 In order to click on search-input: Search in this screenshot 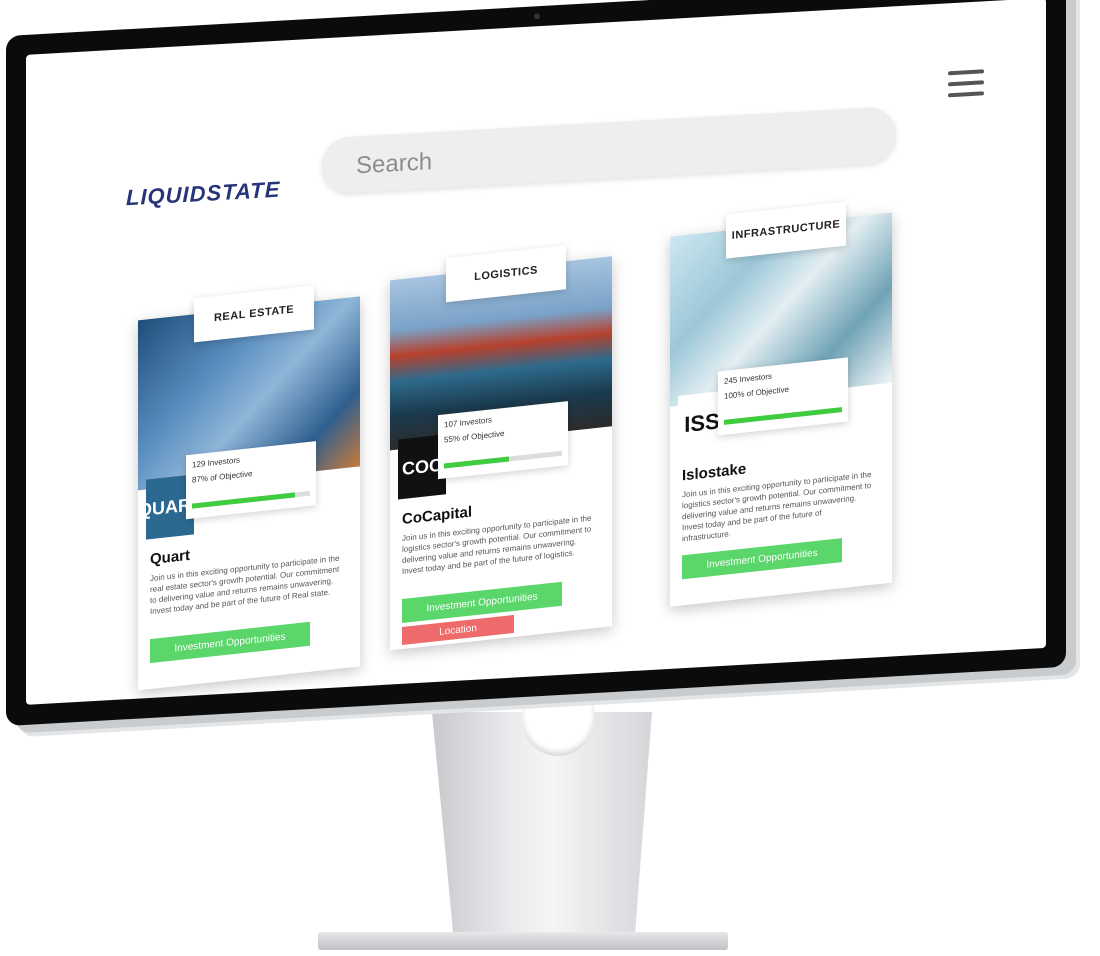, I will do `click(609, 150)`.